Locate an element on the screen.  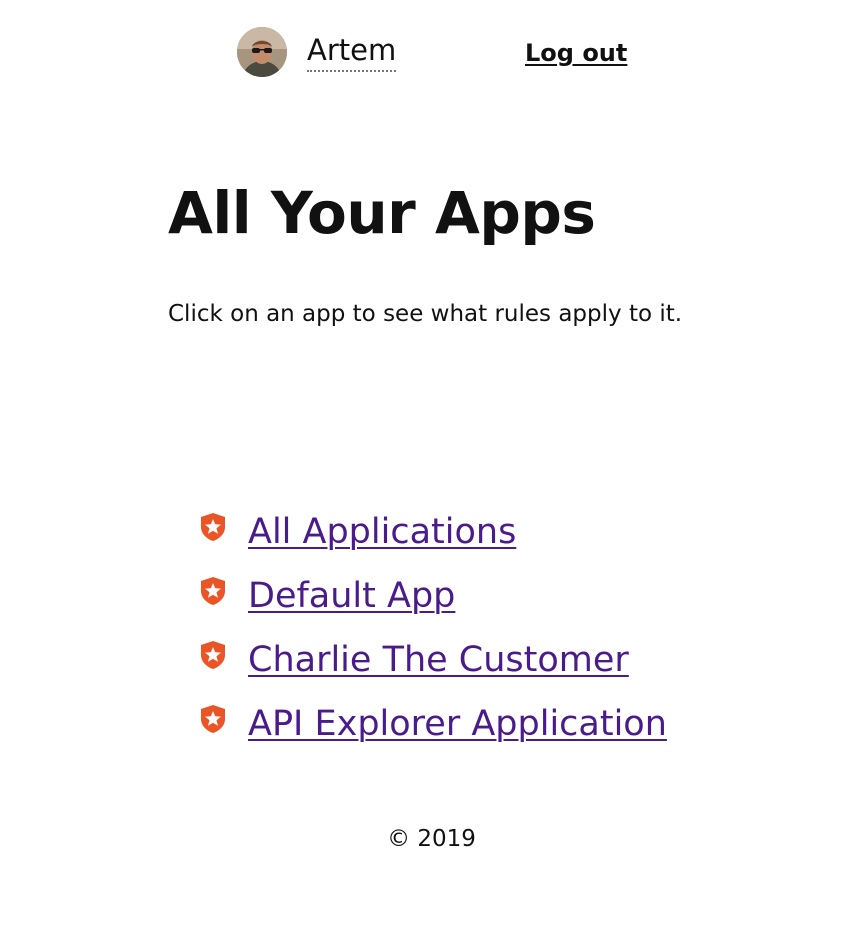
avatar is located at coordinates (262, 52).